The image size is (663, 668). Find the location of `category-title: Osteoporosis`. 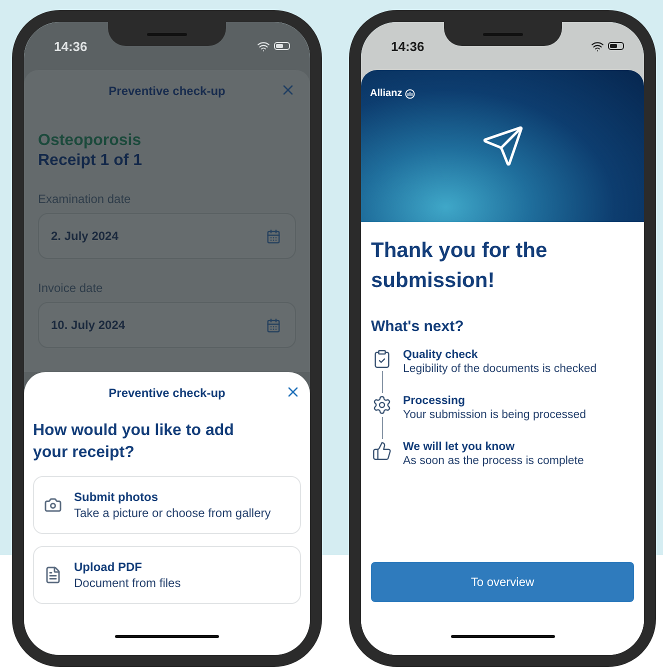

category-title: Osteoporosis is located at coordinates (90, 141).